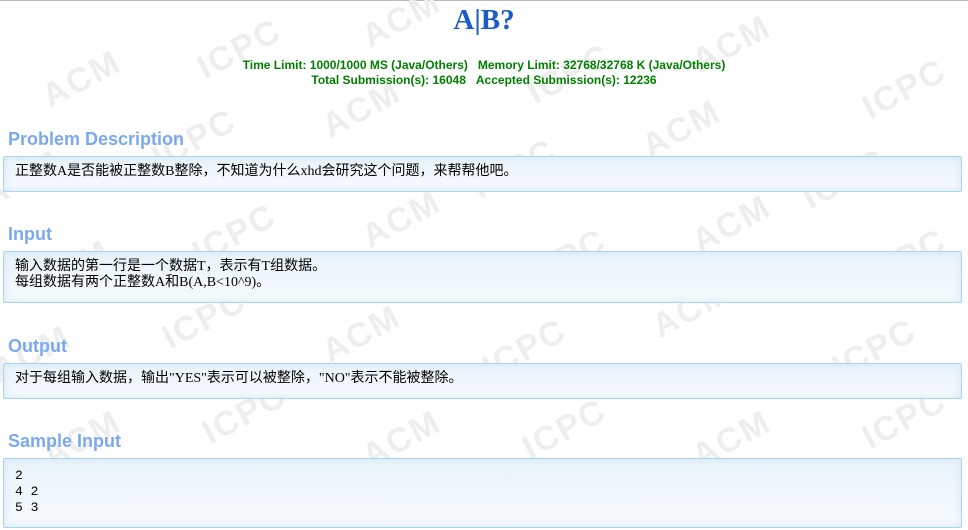 The width and height of the screenshot is (968, 530). I want to click on problem-description-text: 正整数A是否能被正整数B整除，不知道为什么xhd会研究这个问题，来帮帮他吧。, so click(266, 171).